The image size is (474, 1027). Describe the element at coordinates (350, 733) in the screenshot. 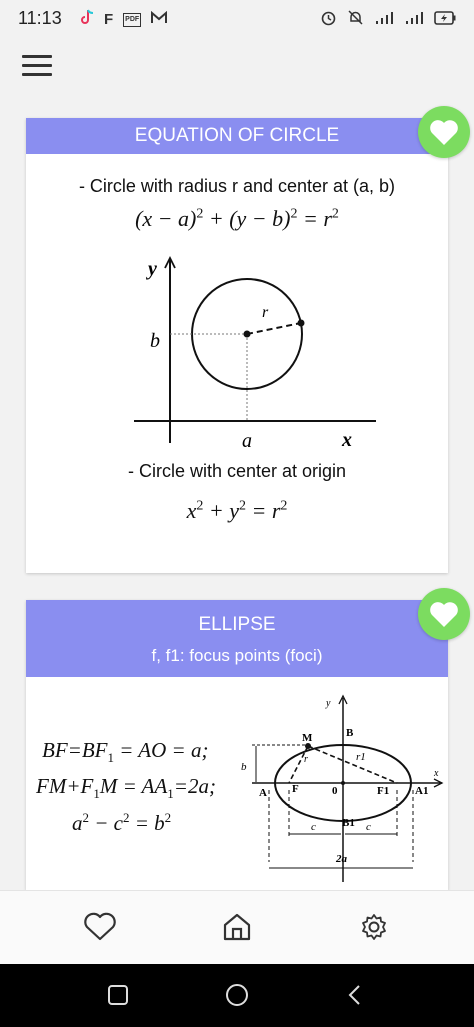

I see `label-b: B` at that location.